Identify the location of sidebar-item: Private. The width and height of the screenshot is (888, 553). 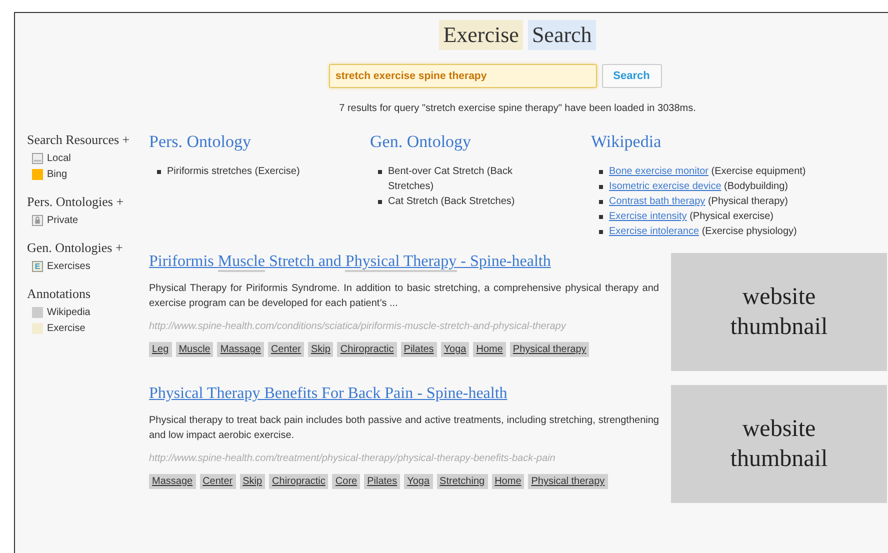
(62, 220).